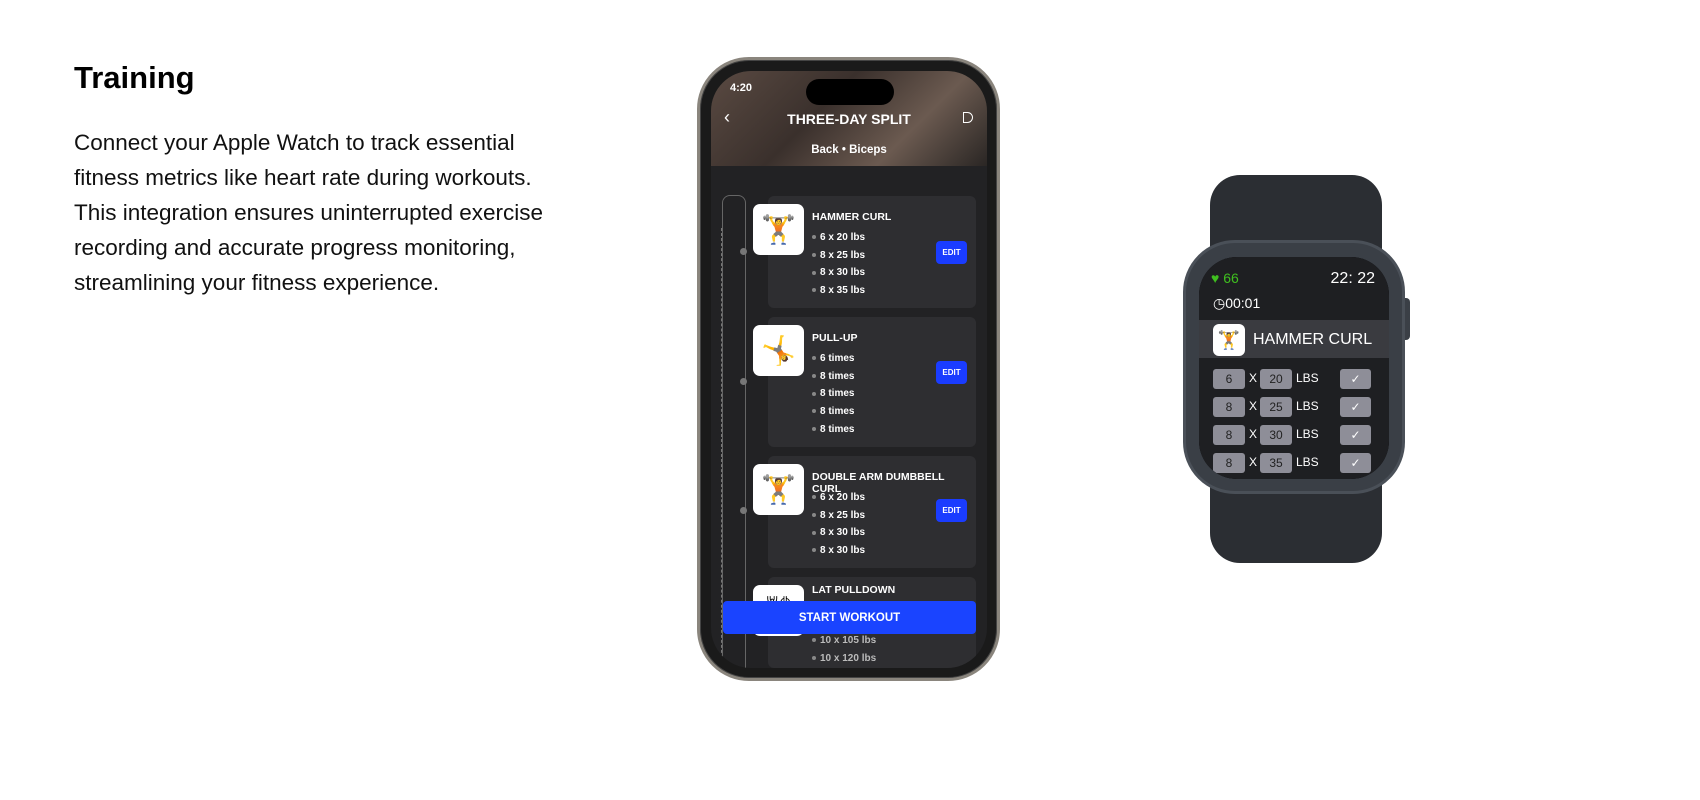 The height and width of the screenshot is (800, 1700). I want to click on heart-icon: ♥, so click(1215, 278).